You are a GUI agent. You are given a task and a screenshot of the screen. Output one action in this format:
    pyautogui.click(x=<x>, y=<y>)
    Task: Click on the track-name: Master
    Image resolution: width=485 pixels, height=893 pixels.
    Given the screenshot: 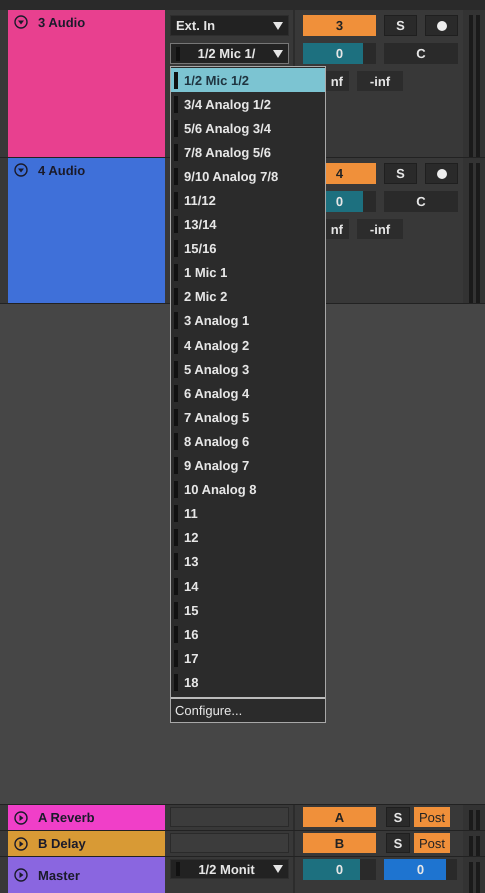 What is the action you would take?
    pyautogui.click(x=59, y=875)
    